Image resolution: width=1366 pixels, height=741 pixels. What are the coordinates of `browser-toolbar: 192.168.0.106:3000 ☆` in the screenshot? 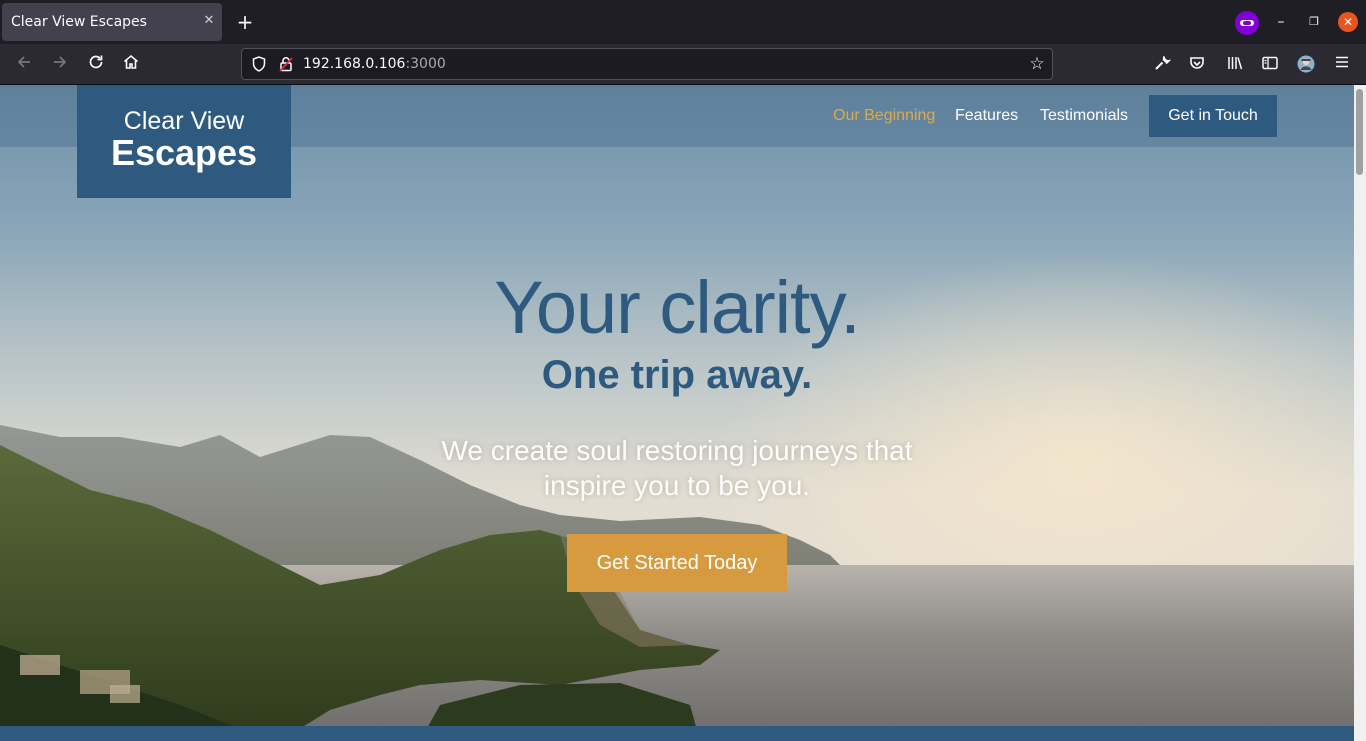 It's located at (683, 64).